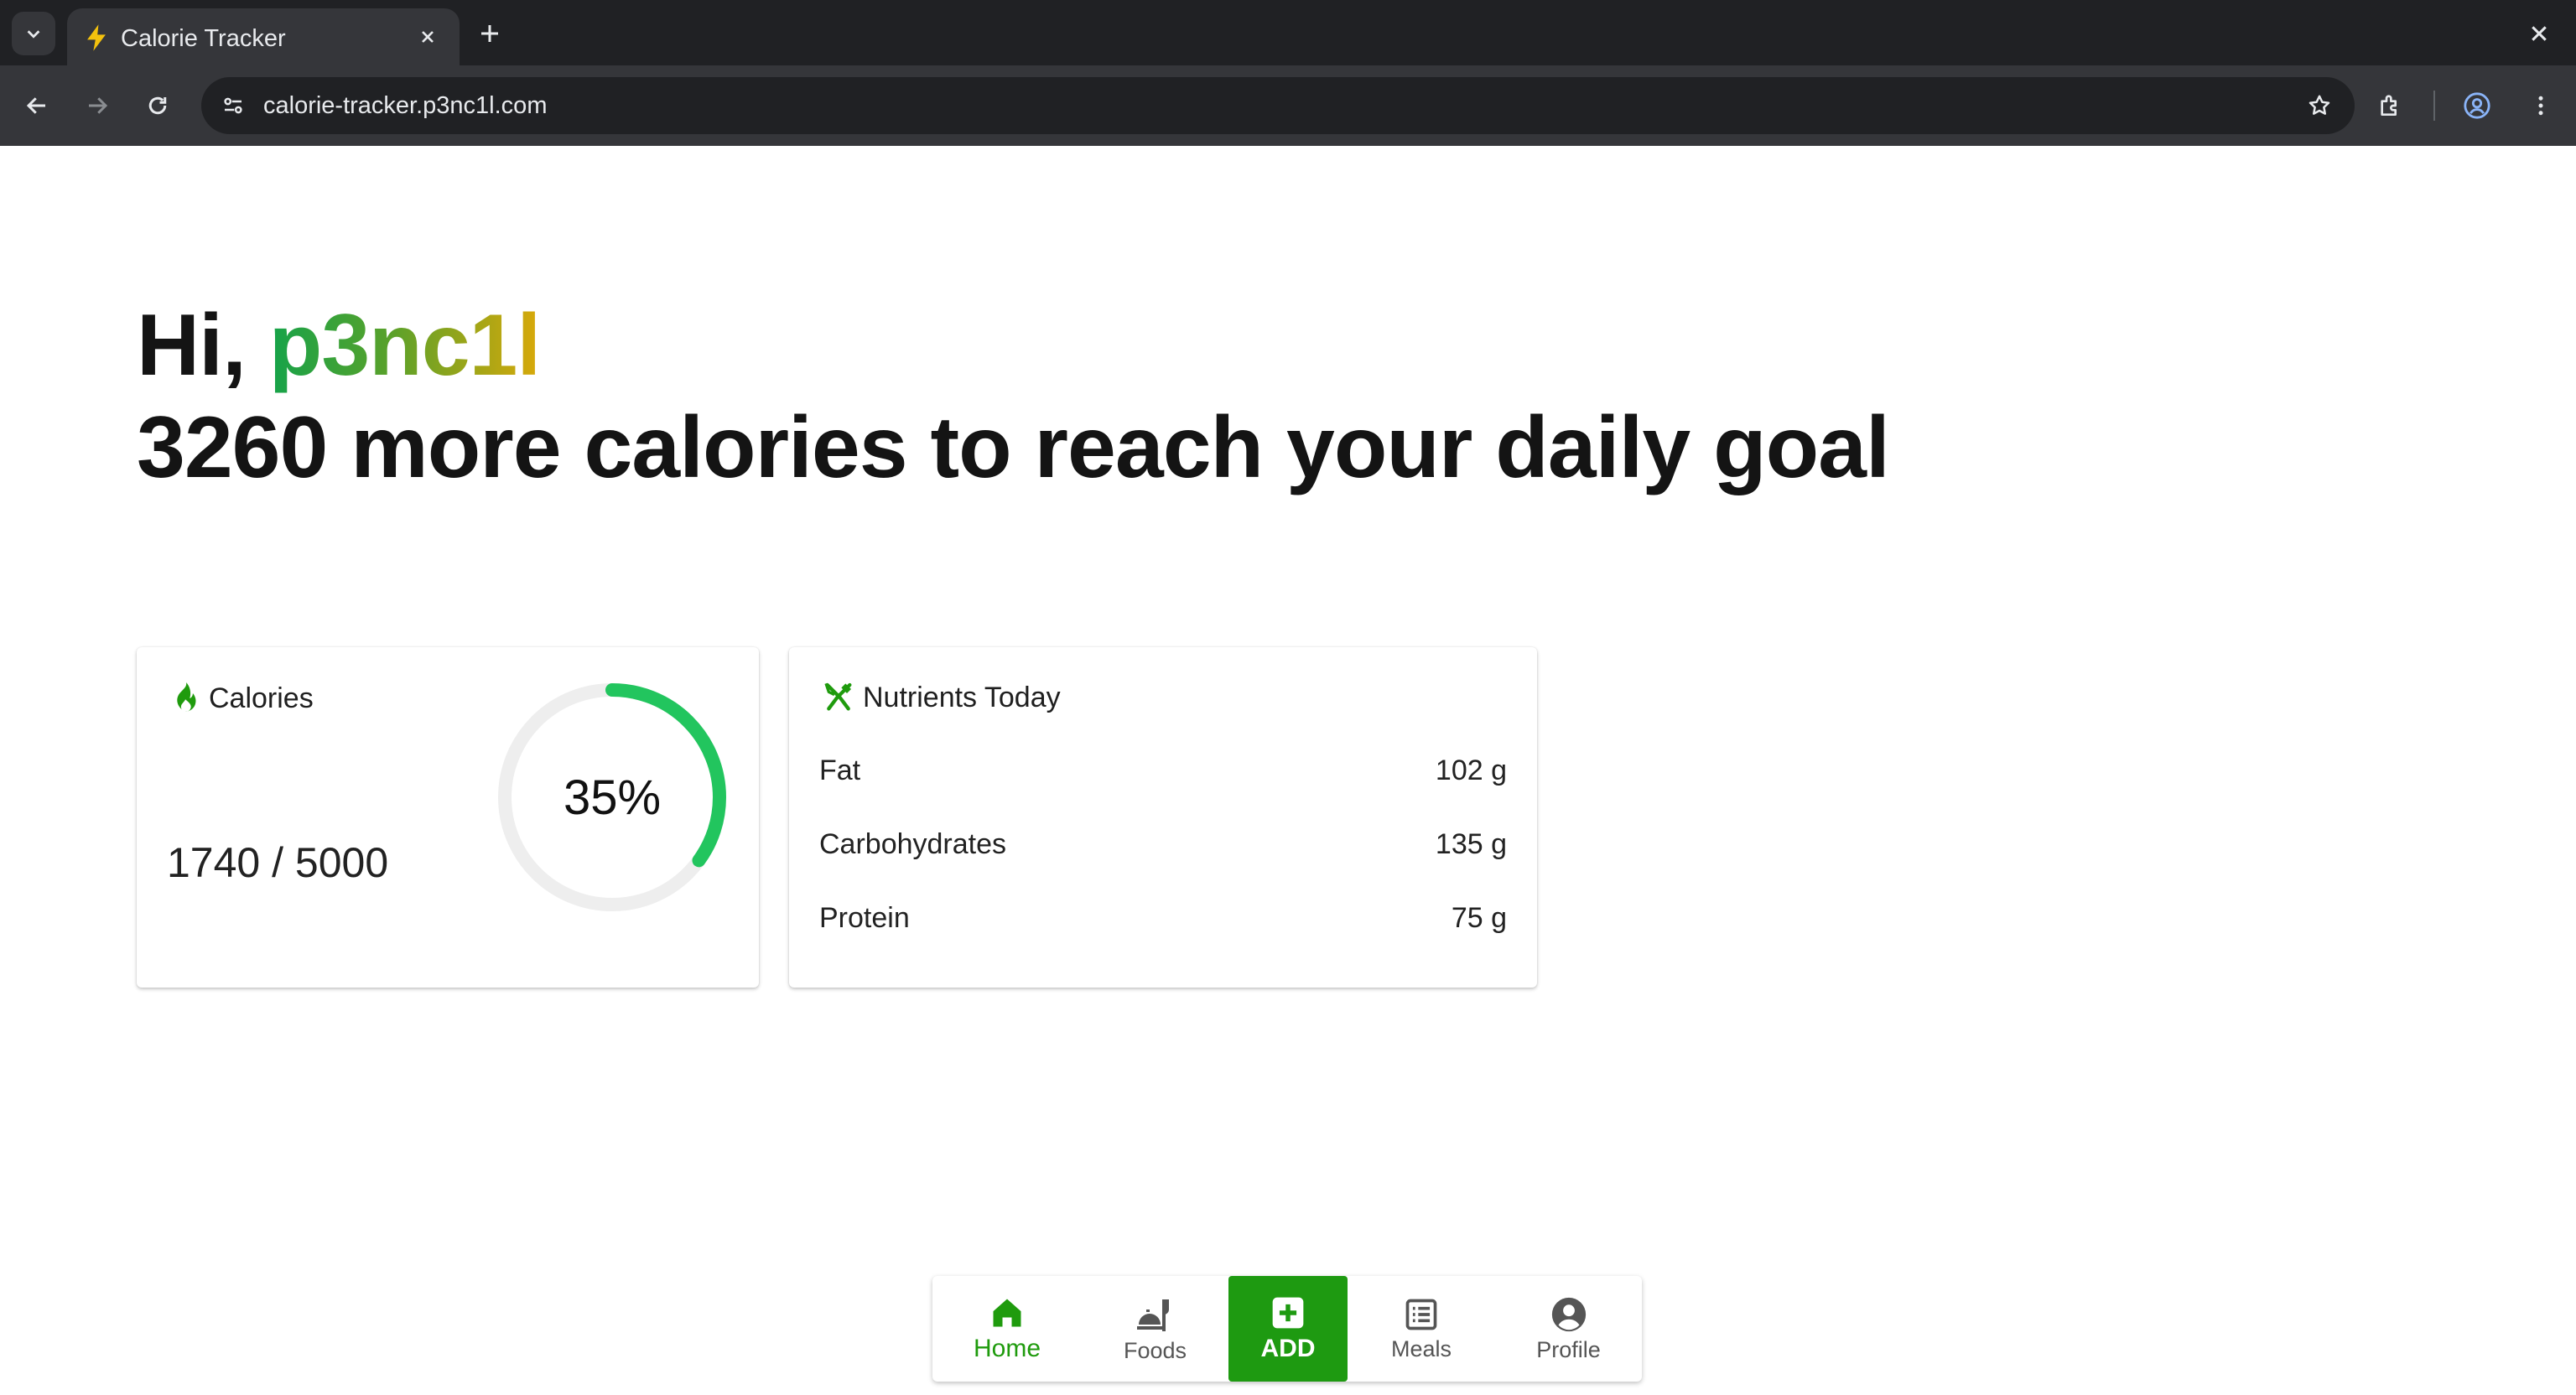  I want to click on window-close-button, so click(2539, 33).